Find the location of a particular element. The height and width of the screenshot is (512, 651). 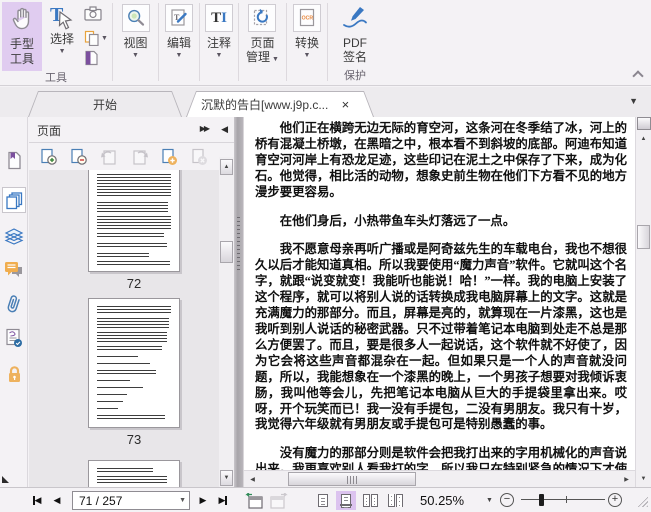

magnifier-icon is located at coordinates (135, 18).